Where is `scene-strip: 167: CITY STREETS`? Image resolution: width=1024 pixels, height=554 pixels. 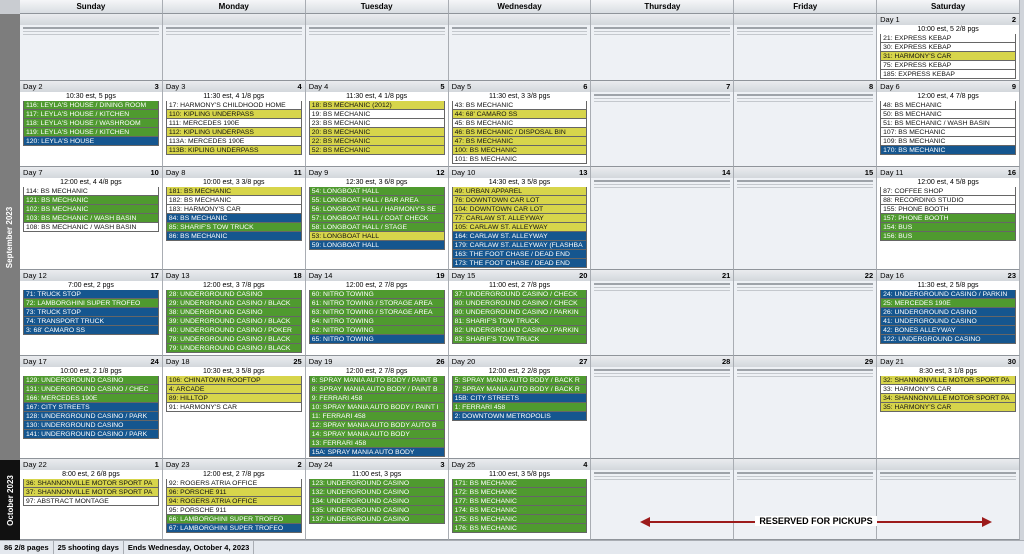
scene-strip: 167: CITY STREETS is located at coordinates (91, 407).